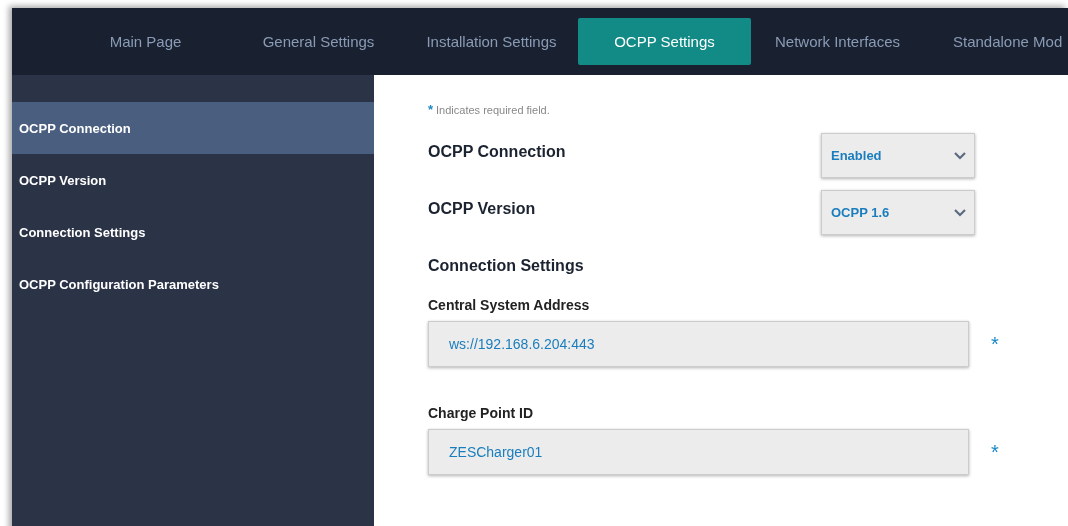 This screenshot has height=526, width=1068. Describe the element at coordinates (993, 41) in the screenshot. I see `nav-tab: Standalone Mod` at that location.